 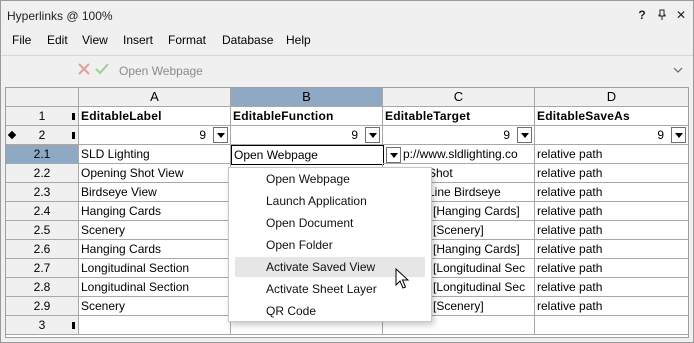 I want to click on cell-d-2-6: relative path, so click(x=611, y=249).